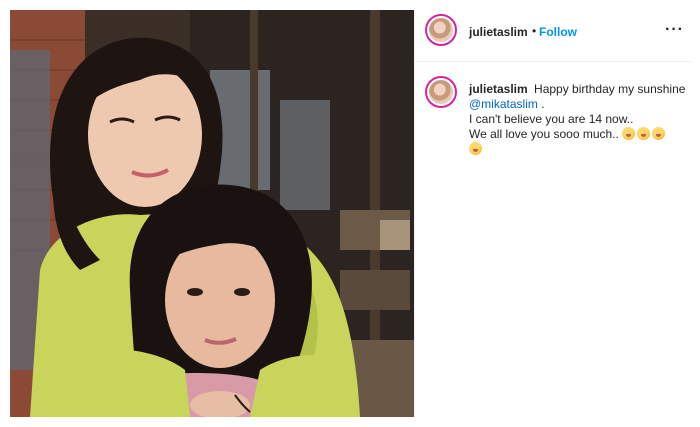 The width and height of the screenshot is (700, 427). I want to click on more-icon: ···, so click(674, 30).